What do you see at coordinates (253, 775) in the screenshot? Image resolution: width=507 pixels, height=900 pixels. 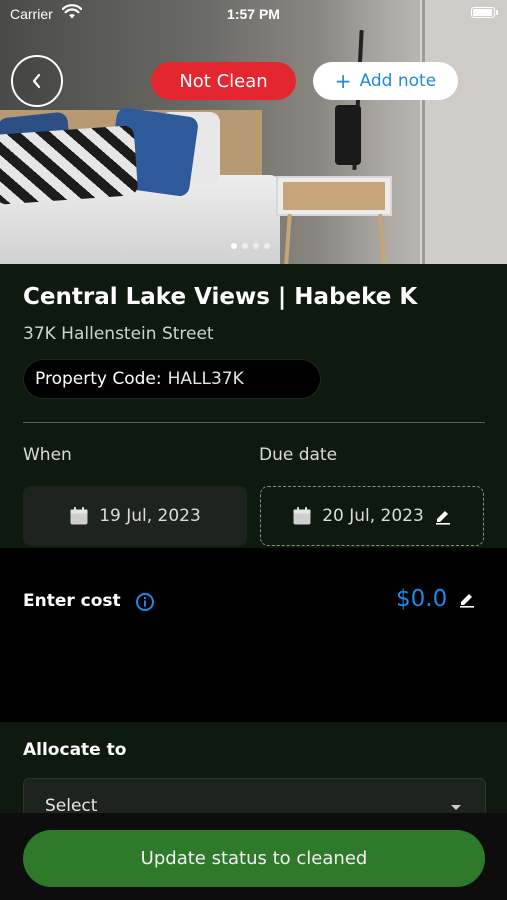 I see `allocate-section: Allocate to Select` at bounding box center [253, 775].